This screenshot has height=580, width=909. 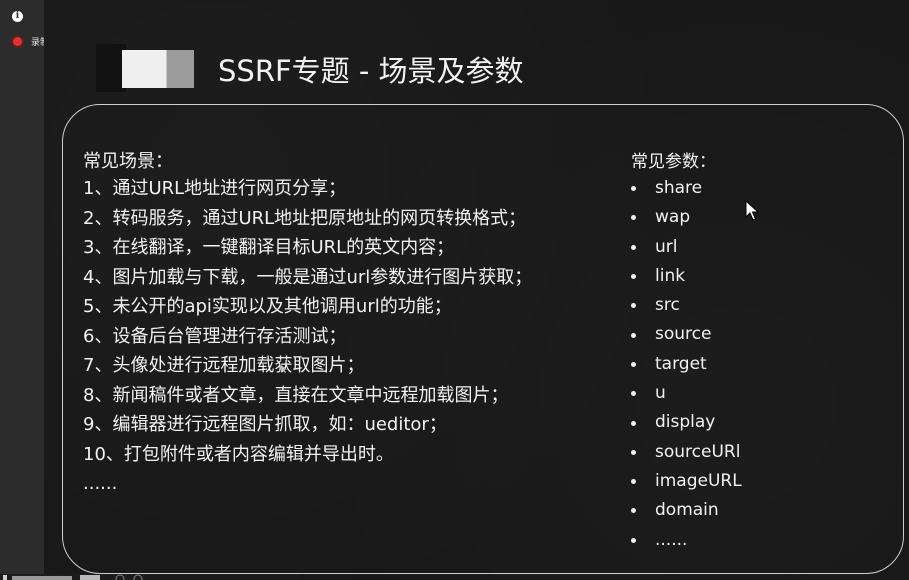 I want to click on scenario-item: 2、转码服务，通过URL地址把原地址的网页转换格式；, so click(x=305, y=218).